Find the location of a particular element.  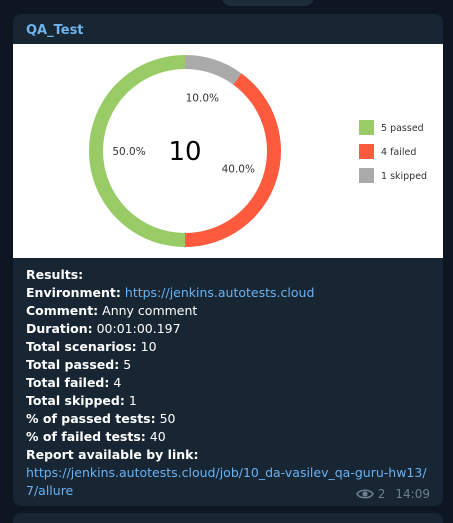

views-count: 2 is located at coordinates (381, 494).